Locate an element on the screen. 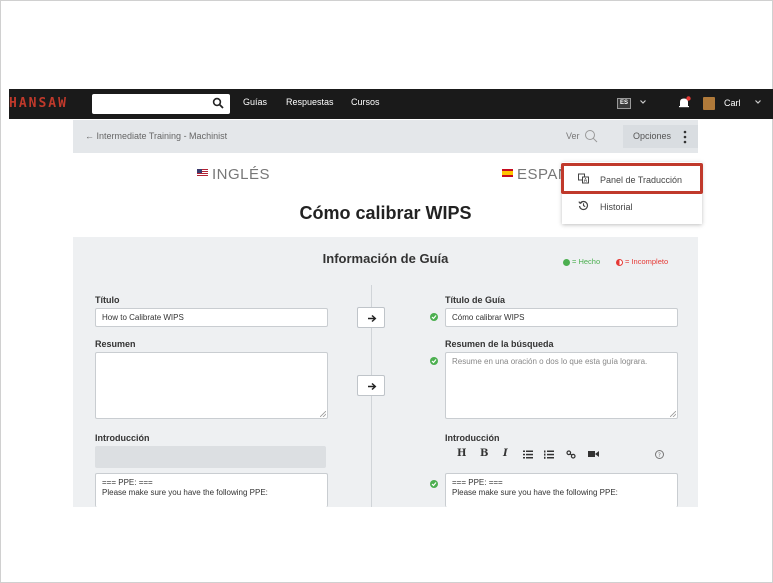 This screenshot has width=773, height=583. menu-item-history: Historial is located at coordinates (632, 206).